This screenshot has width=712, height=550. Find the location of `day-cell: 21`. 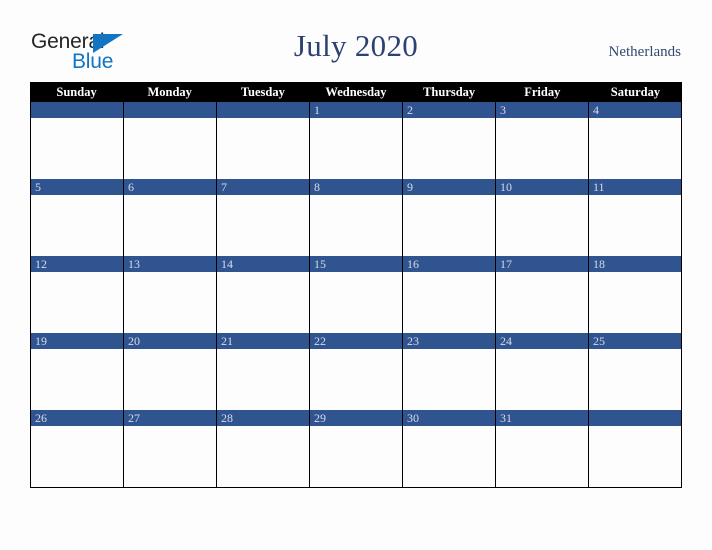

day-cell: 21 is located at coordinates (263, 371).